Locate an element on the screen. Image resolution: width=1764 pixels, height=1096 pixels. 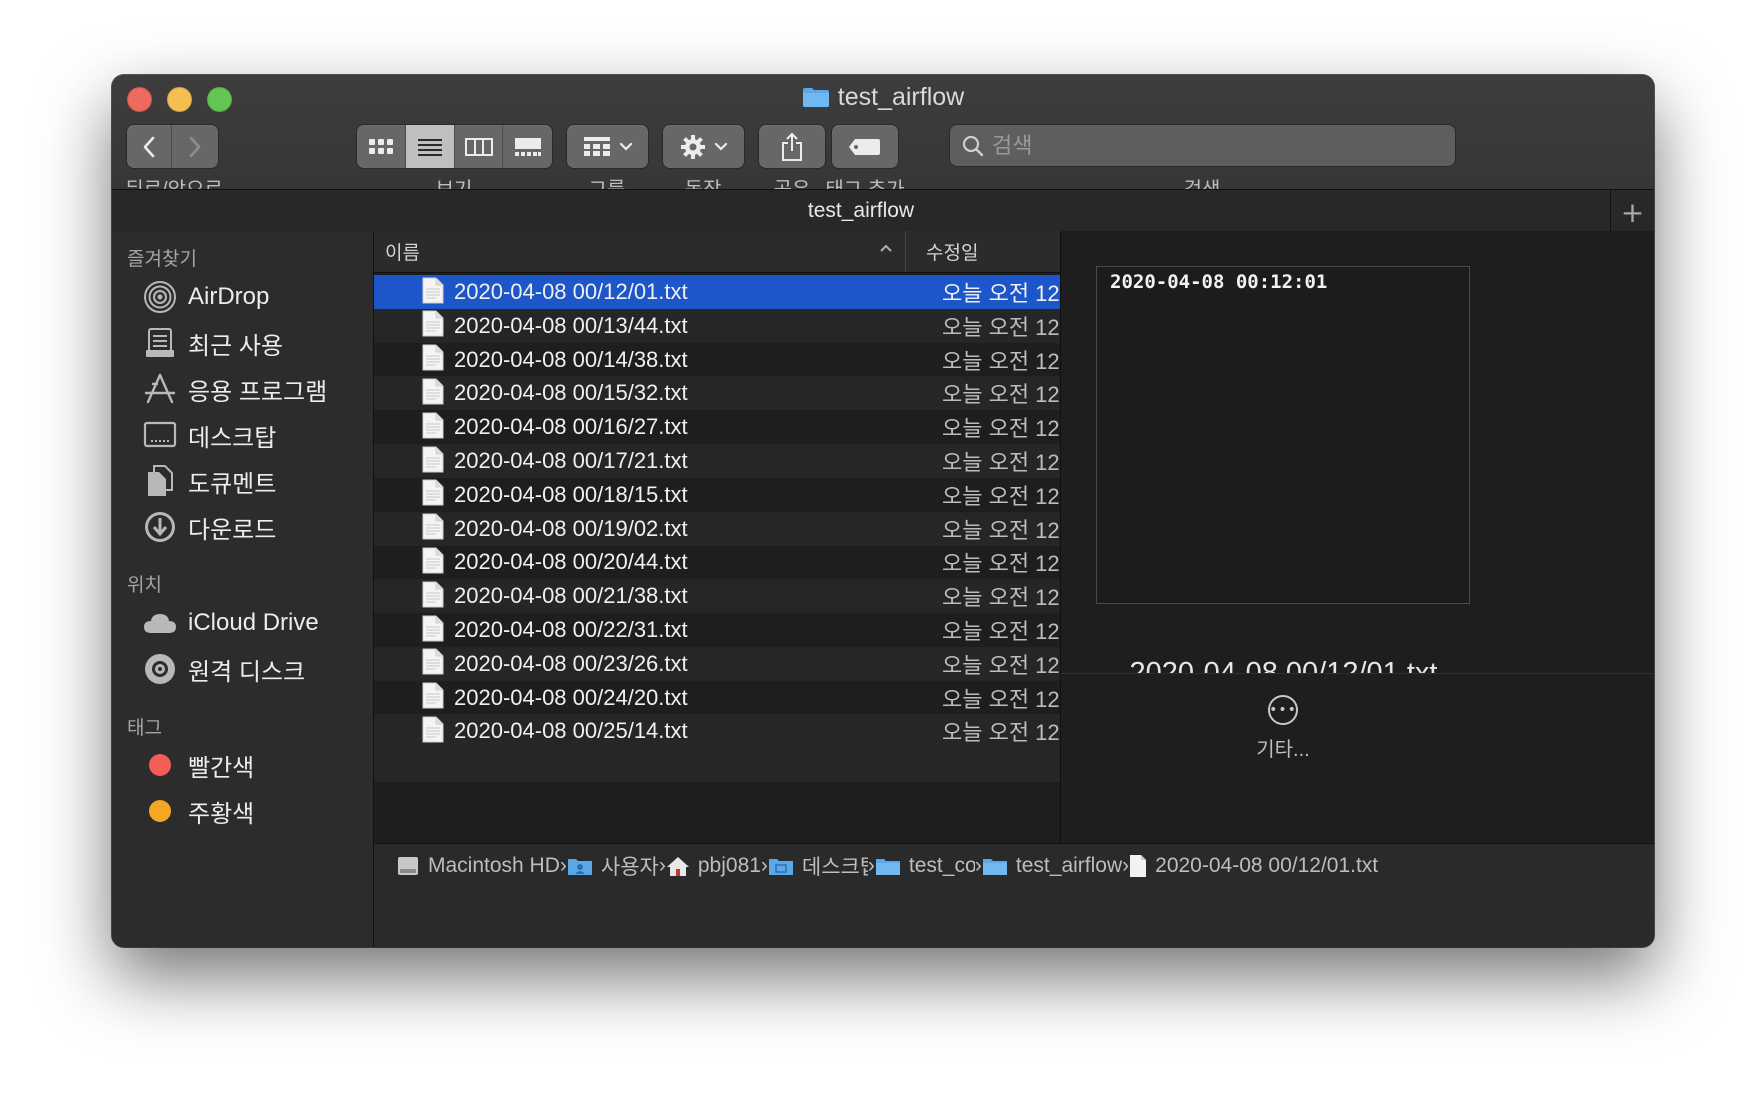
file-row: 2020-04-08 00/24/20.txt 오늘 오전 12:24 is located at coordinates (717, 698).